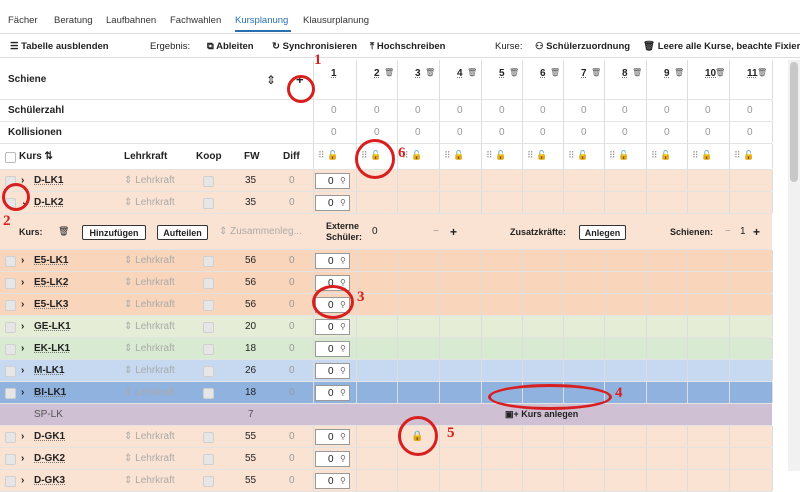 This screenshot has height=492, width=800. Describe the element at coordinates (261, 20) in the screenshot. I see `tab-kursplanung: Kursplanung` at that location.